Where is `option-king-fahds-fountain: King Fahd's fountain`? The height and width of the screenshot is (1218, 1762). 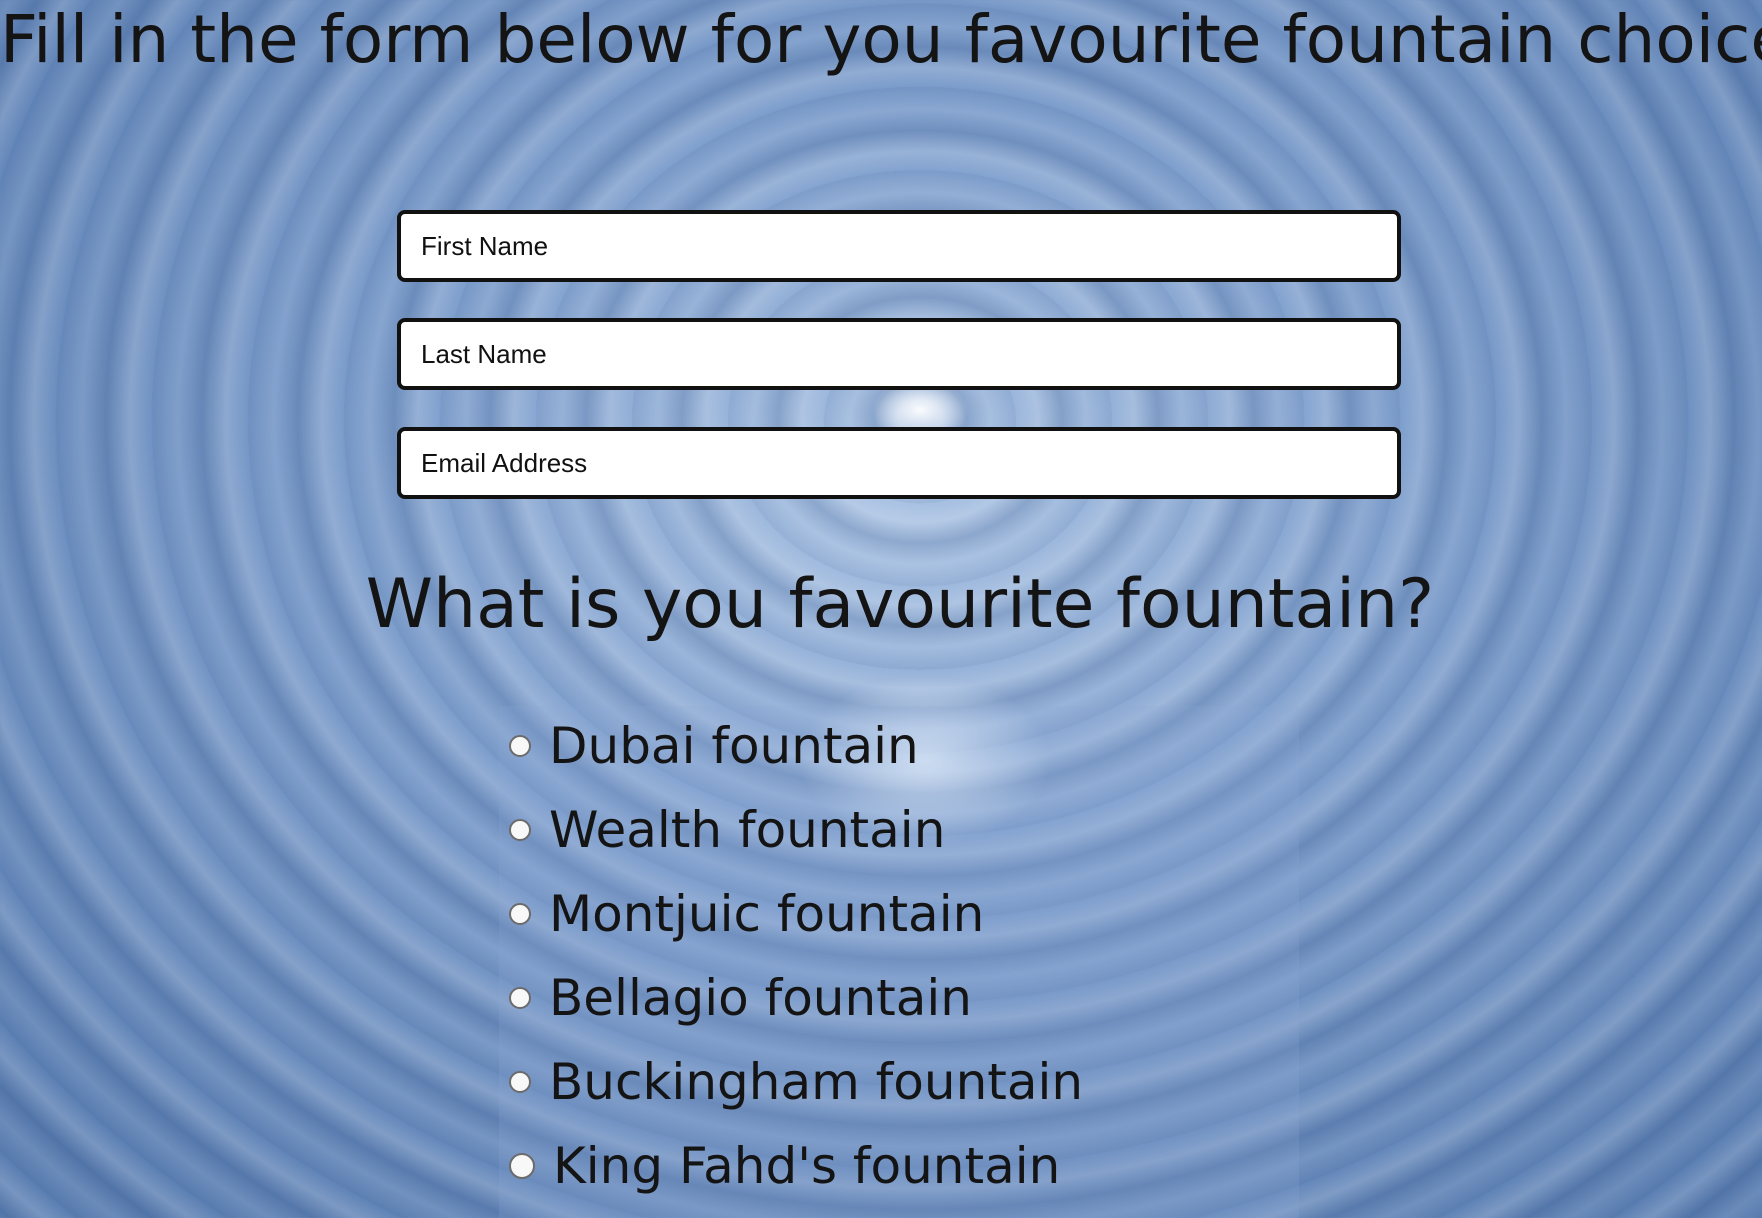 option-king-fahds-fountain: King Fahd's fountain is located at coordinates (779, 1166).